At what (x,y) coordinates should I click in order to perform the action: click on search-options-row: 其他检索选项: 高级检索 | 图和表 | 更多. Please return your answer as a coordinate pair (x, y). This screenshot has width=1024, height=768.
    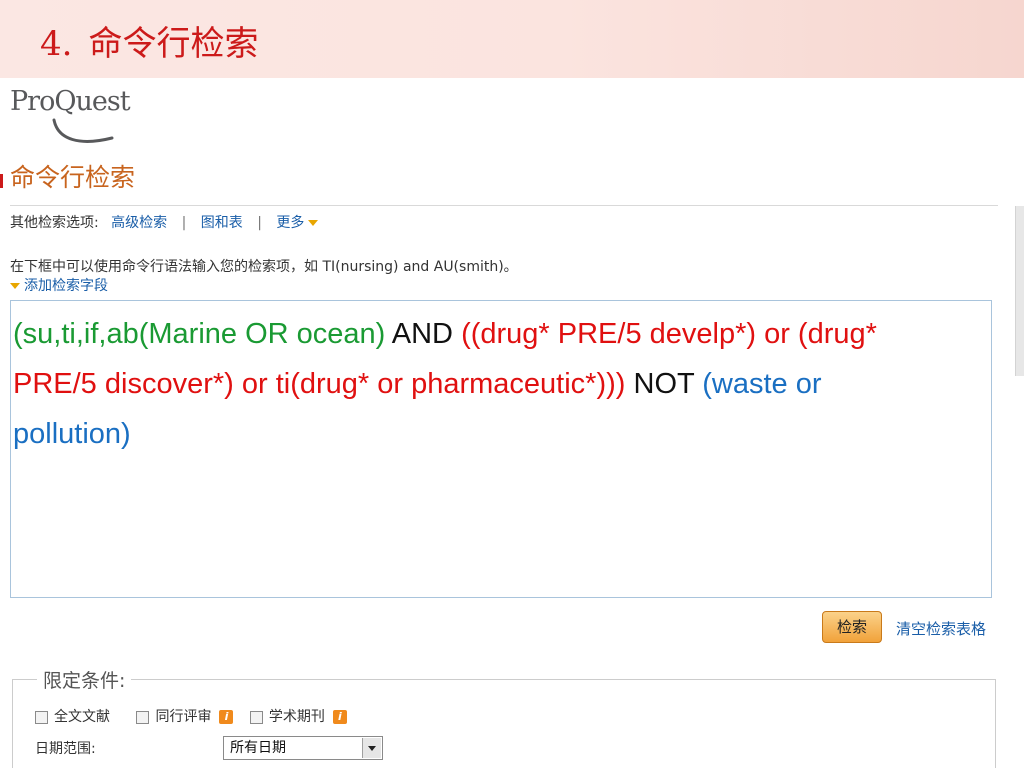
    Looking at the image, I should click on (164, 222).